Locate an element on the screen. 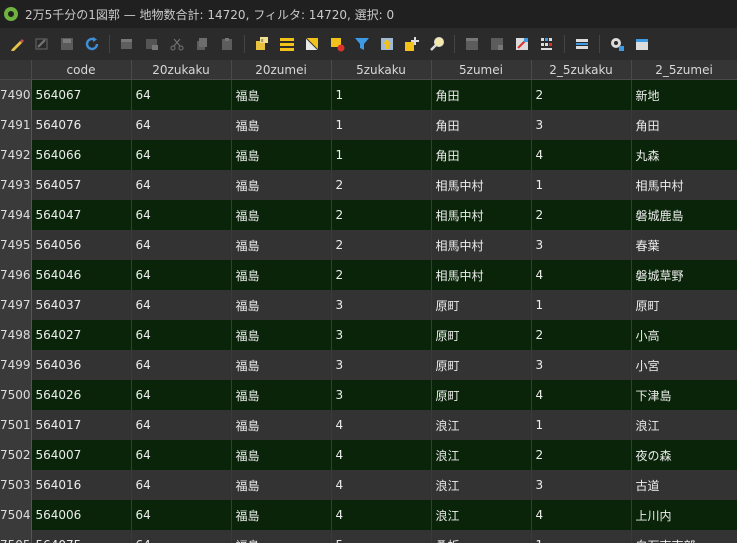 The height and width of the screenshot is (543, 737). cell-5zukaku: 4 is located at coordinates (381, 485).